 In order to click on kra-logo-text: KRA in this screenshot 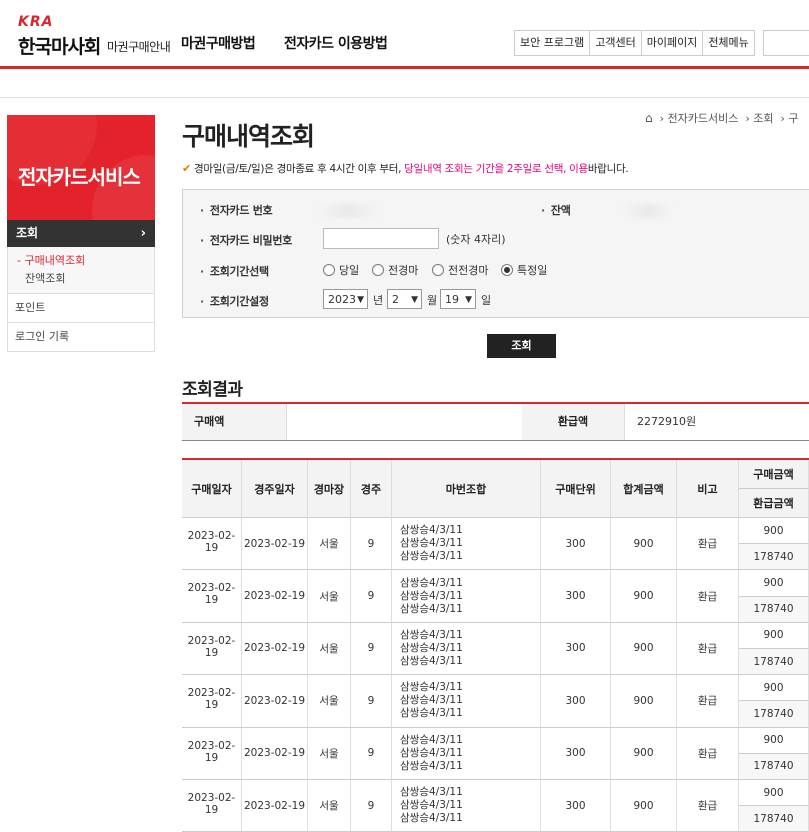, I will do `click(36, 22)`.